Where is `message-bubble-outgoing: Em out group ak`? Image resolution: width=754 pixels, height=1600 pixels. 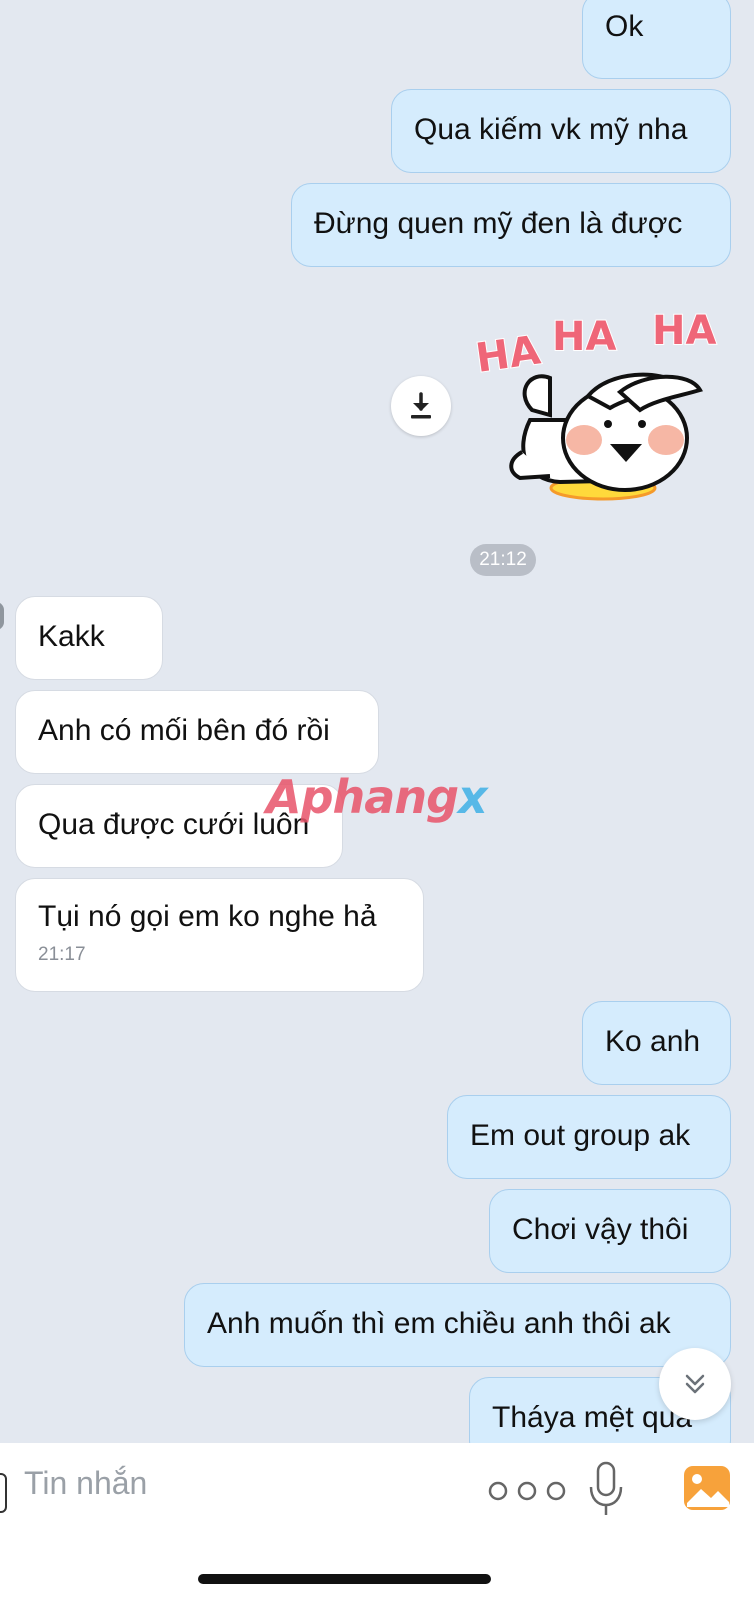 message-bubble-outgoing: Em out group ak is located at coordinates (589, 1137).